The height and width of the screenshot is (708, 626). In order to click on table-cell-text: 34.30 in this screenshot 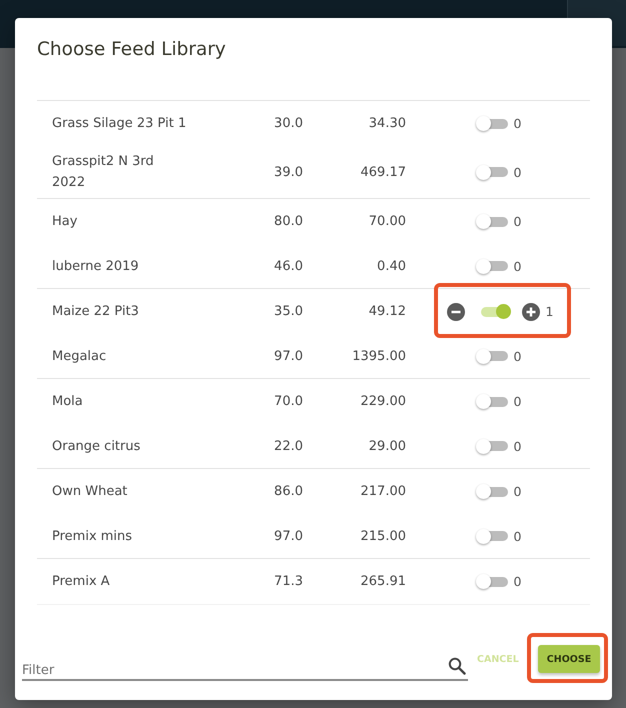, I will do `click(387, 124)`.